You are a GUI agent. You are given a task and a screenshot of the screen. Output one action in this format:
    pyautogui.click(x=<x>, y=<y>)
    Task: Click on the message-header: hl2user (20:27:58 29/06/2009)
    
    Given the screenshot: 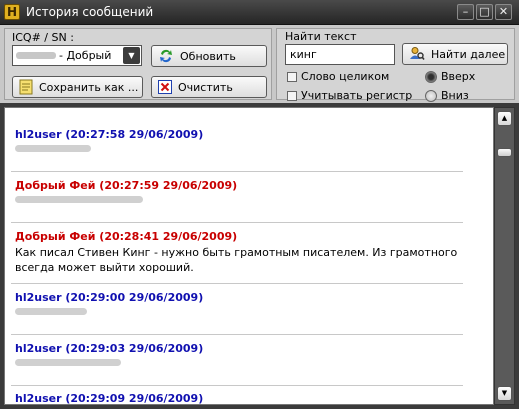 What is the action you would take?
    pyautogui.click(x=109, y=134)
    